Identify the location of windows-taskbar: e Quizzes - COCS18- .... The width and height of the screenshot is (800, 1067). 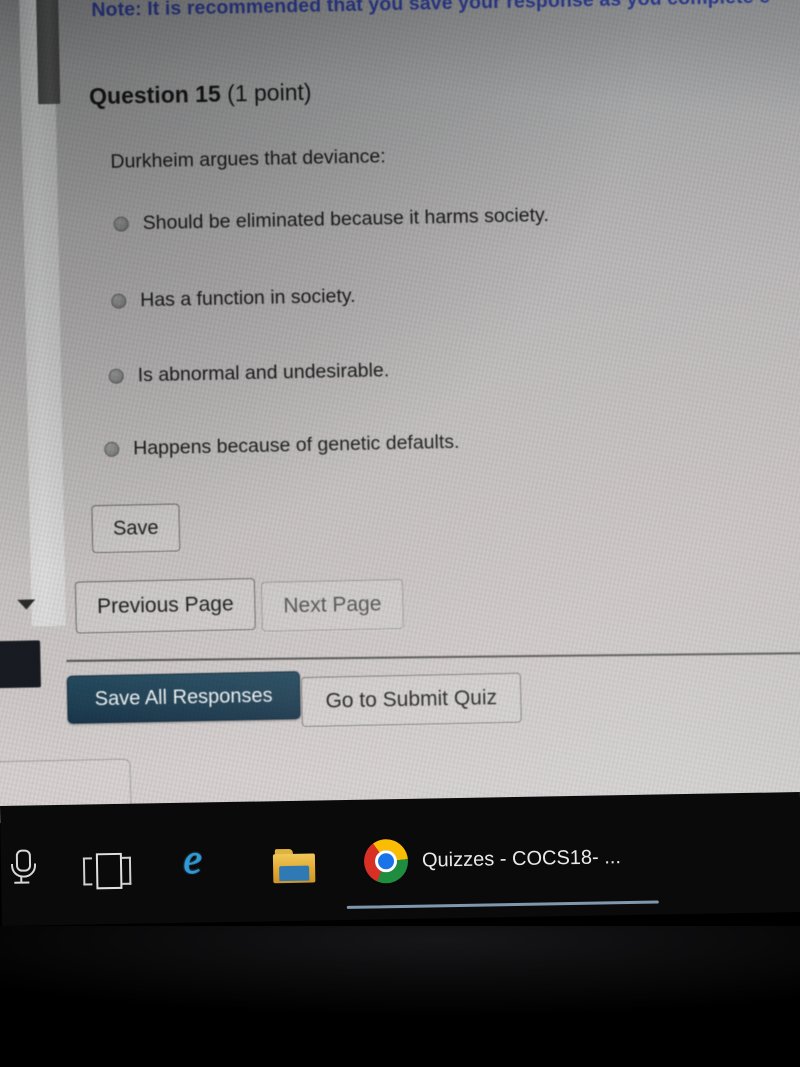
(400, 859).